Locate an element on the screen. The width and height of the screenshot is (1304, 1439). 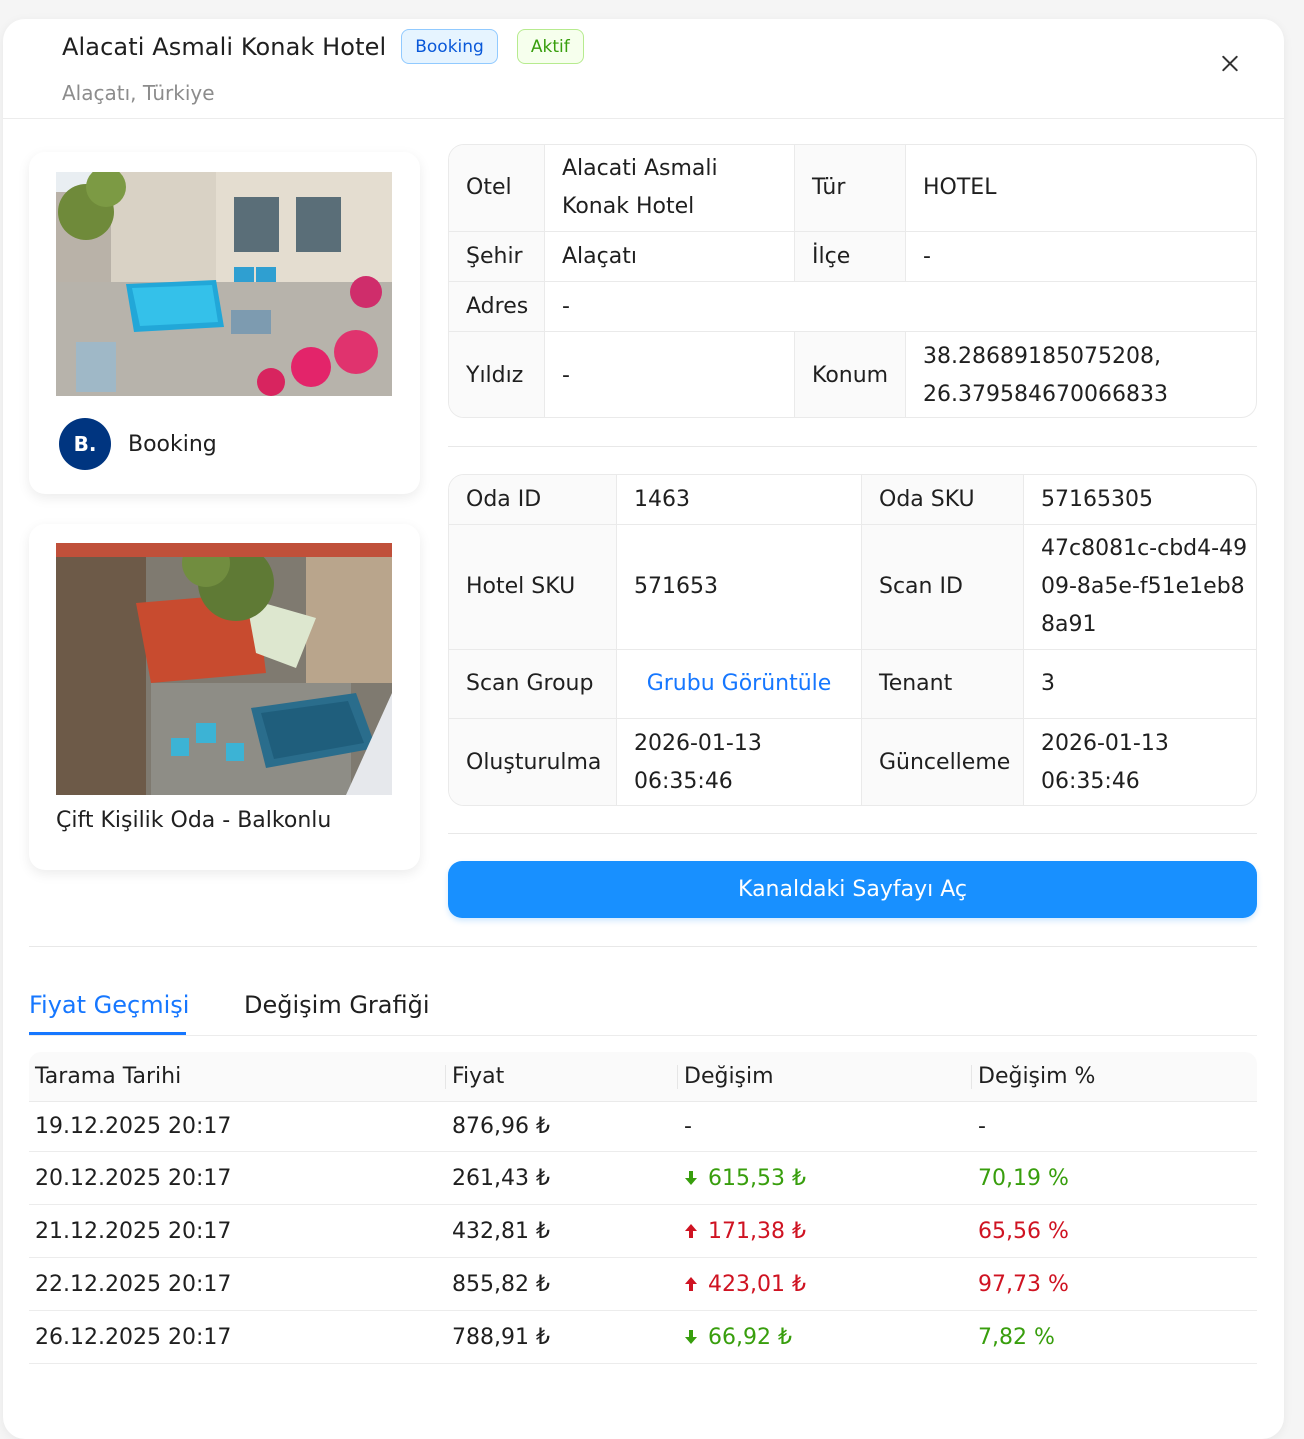
column-header-change: Değişim is located at coordinates (729, 1076).